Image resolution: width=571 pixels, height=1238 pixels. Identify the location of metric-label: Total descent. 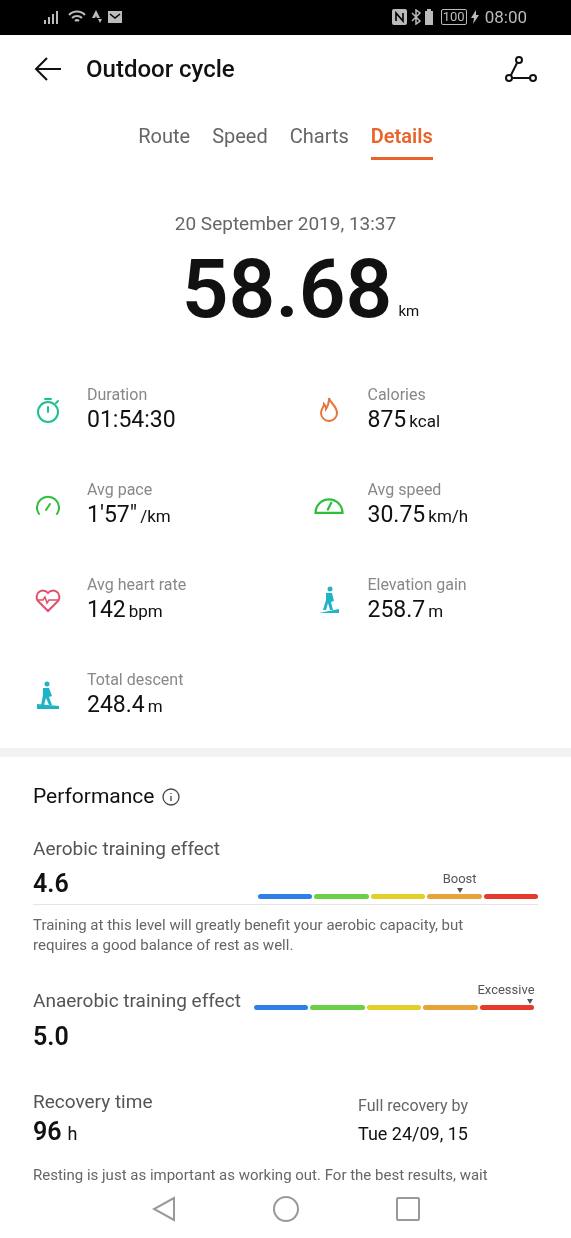
(135, 679).